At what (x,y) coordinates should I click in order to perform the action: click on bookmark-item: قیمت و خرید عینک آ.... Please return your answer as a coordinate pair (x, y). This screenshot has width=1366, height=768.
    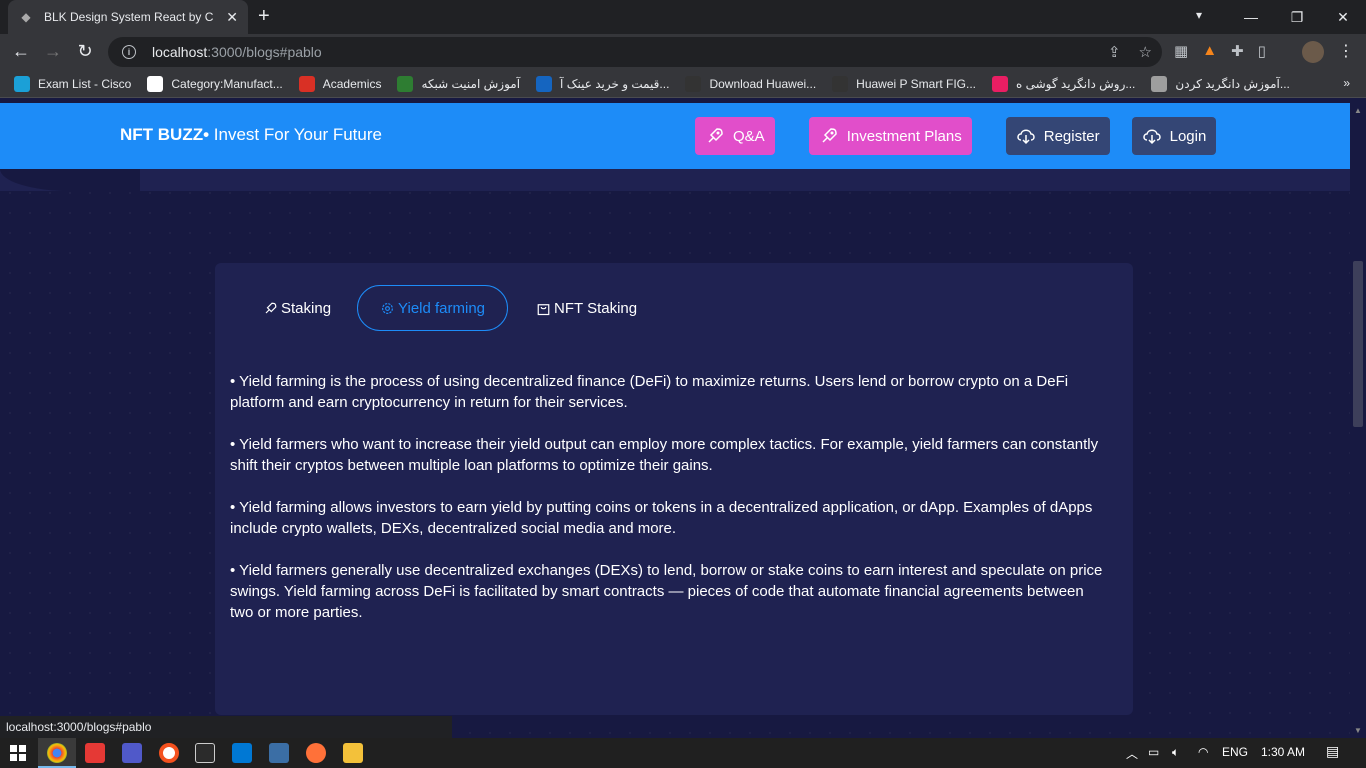
    Looking at the image, I should click on (602, 83).